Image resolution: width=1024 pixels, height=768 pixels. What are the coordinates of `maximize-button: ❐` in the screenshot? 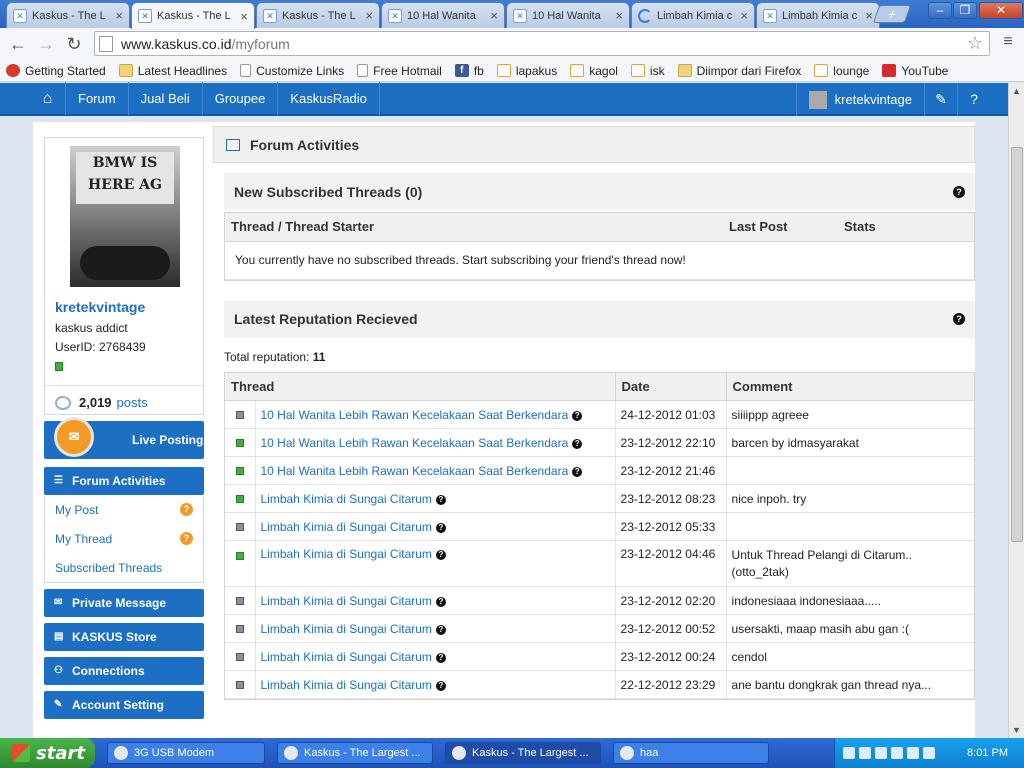 It's located at (965, 10).